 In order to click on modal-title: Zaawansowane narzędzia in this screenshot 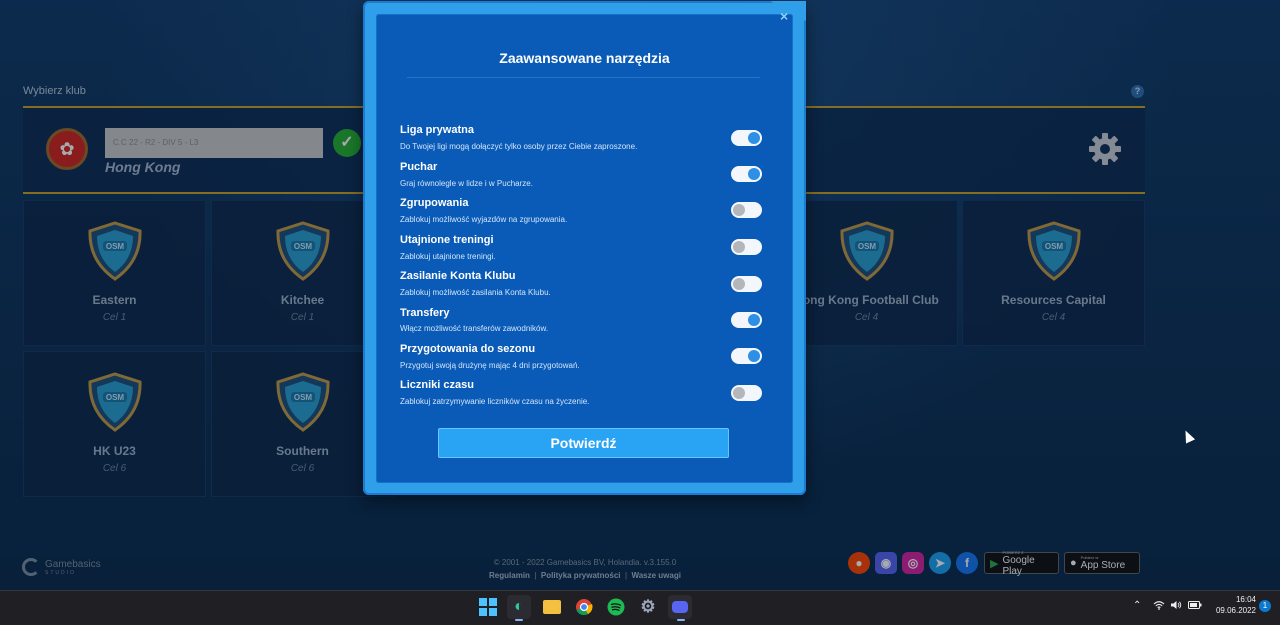, I will do `click(584, 58)`.